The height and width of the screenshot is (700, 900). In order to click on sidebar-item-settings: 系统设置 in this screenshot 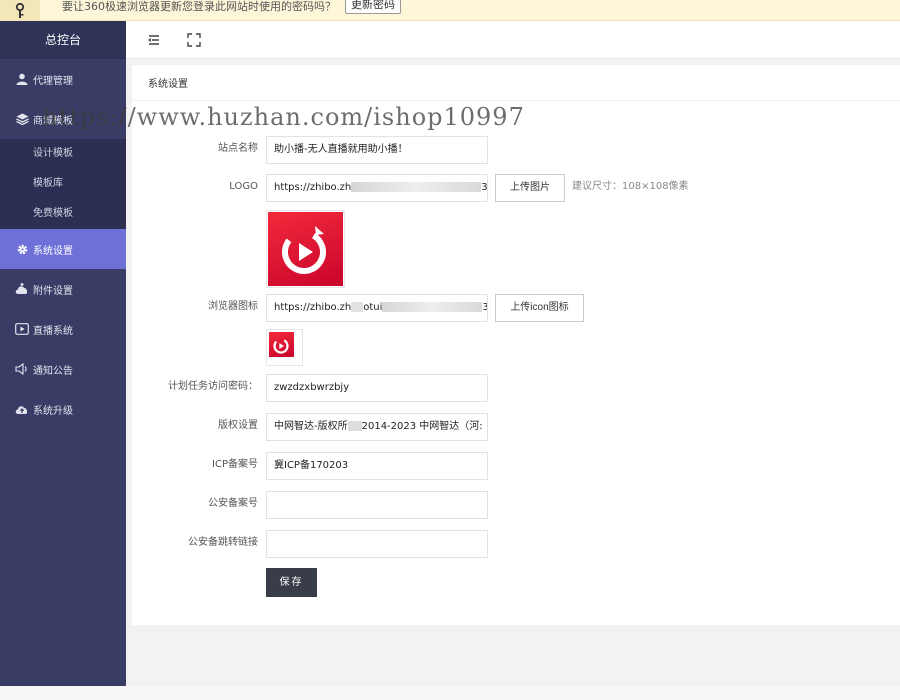, I will do `click(63, 249)`.